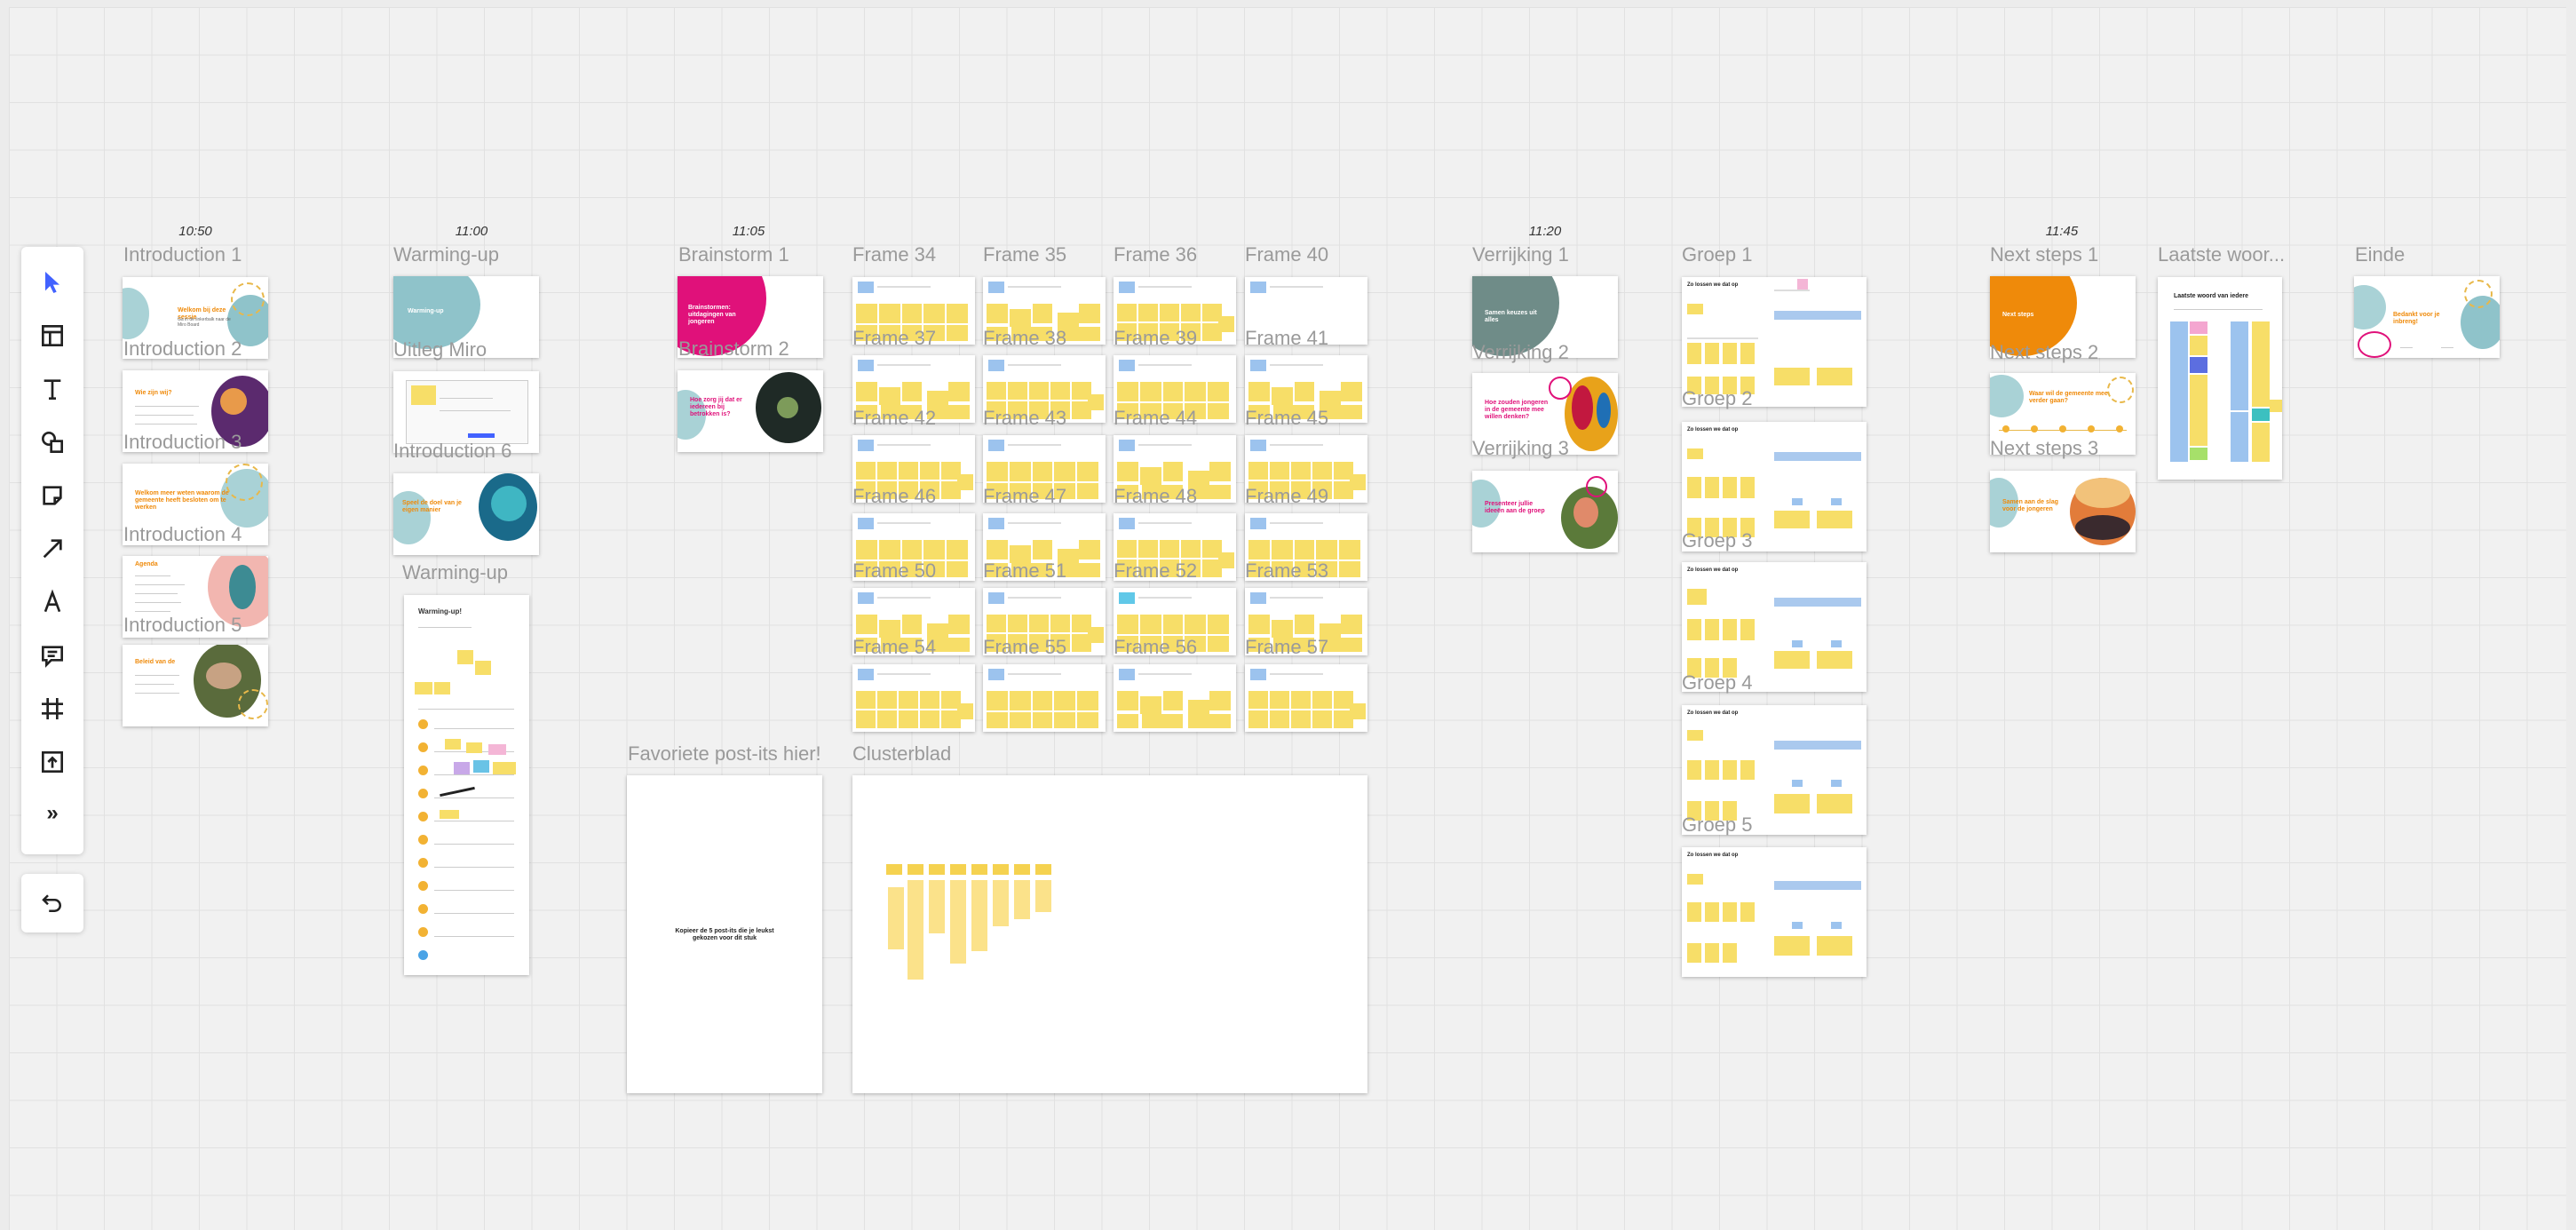 The height and width of the screenshot is (1230, 2576). I want to click on frame-label-verrijking-3: Verrijking 3, so click(1521, 448).